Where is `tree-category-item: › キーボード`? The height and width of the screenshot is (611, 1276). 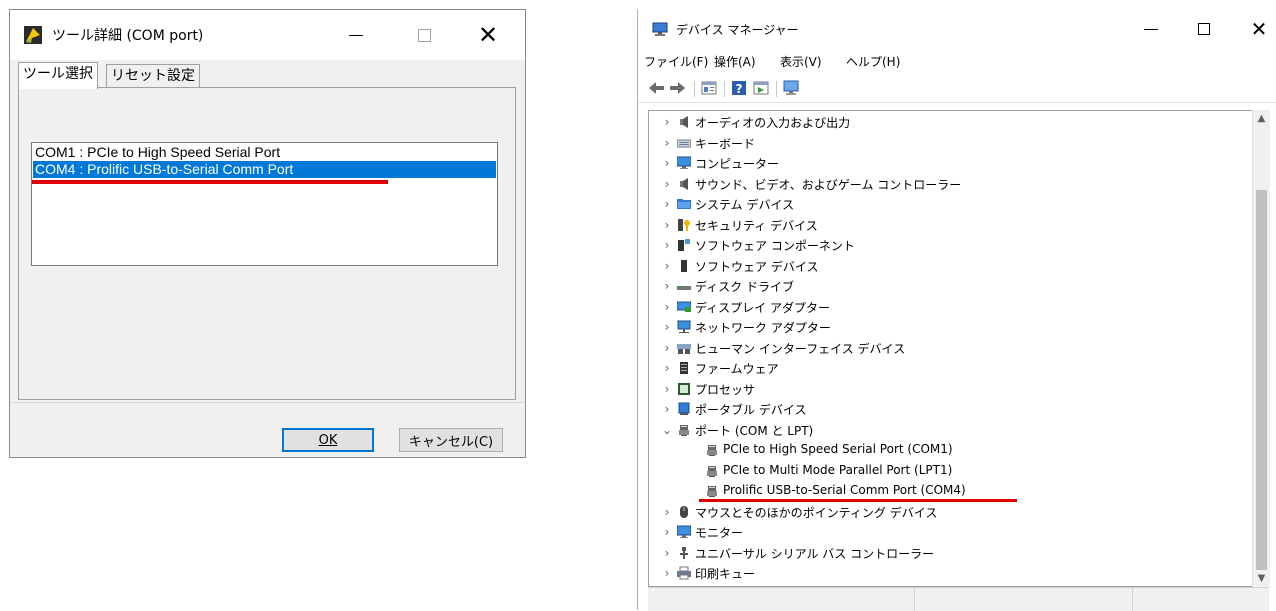 tree-category-item: › キーボード is located at coordinates (949, 143).